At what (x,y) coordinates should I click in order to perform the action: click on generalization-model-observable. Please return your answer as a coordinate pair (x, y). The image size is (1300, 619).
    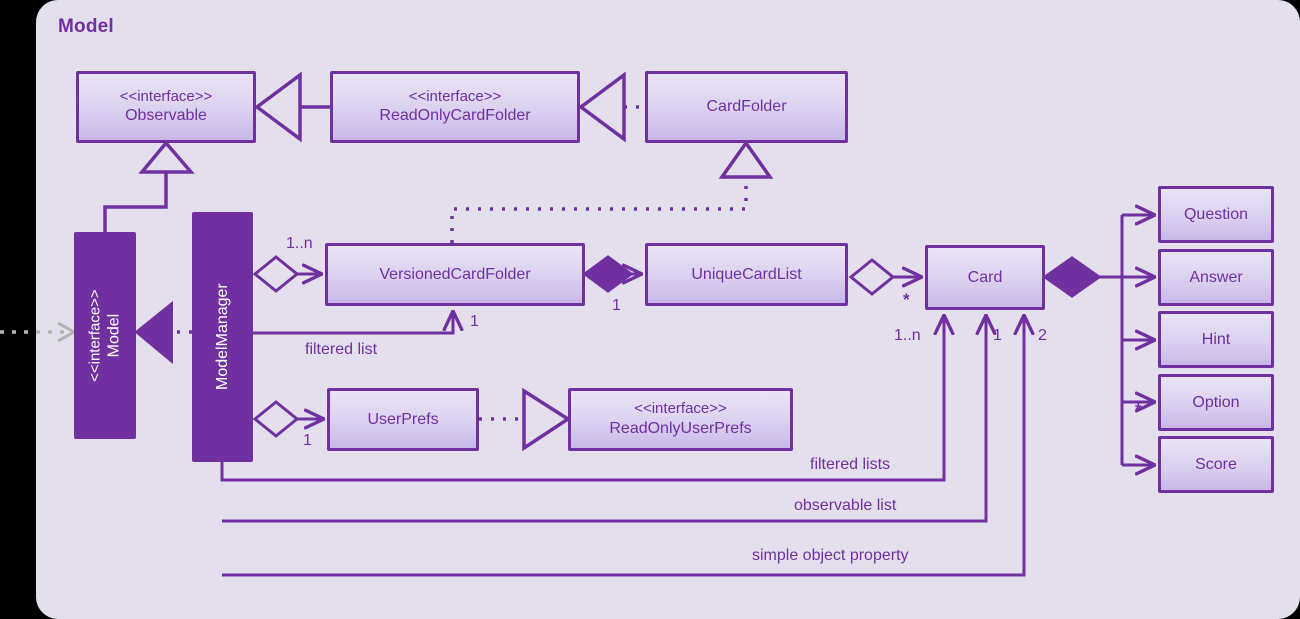
    Looking at the image, I should click on (149, 186).